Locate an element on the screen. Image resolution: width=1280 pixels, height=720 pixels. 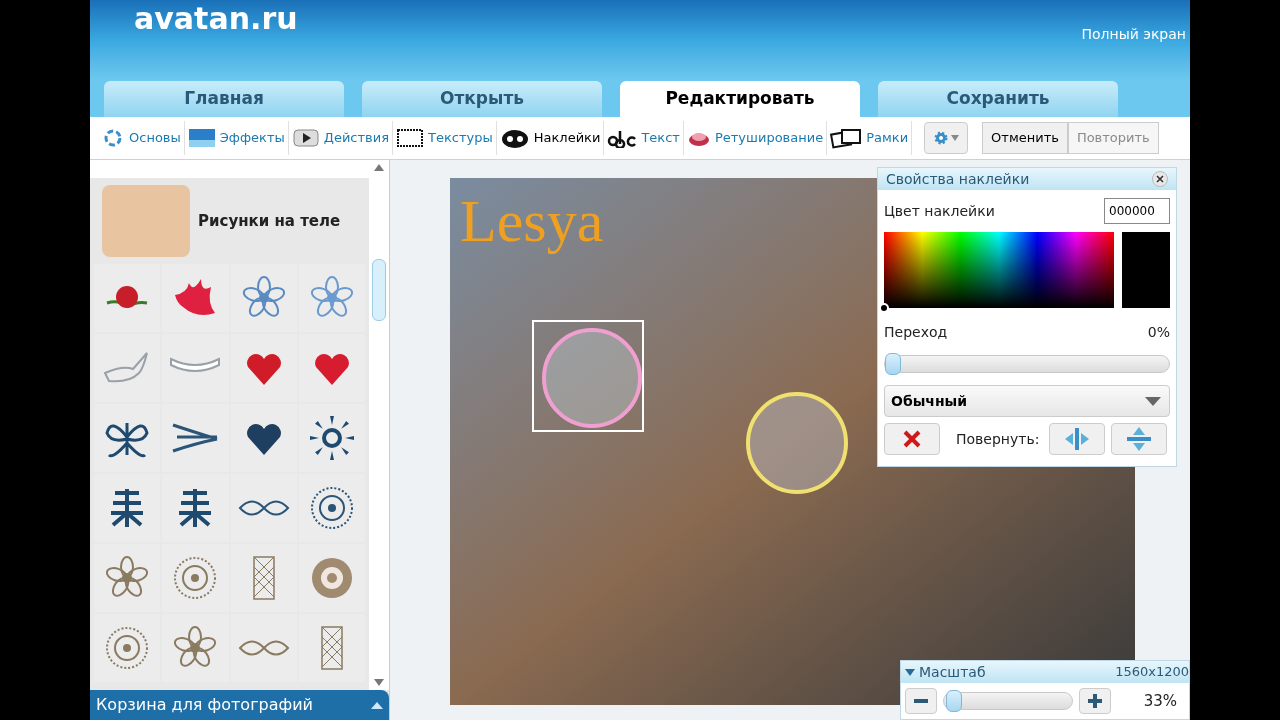
flip-horizontal-button is located at coordinates (1077, 439).